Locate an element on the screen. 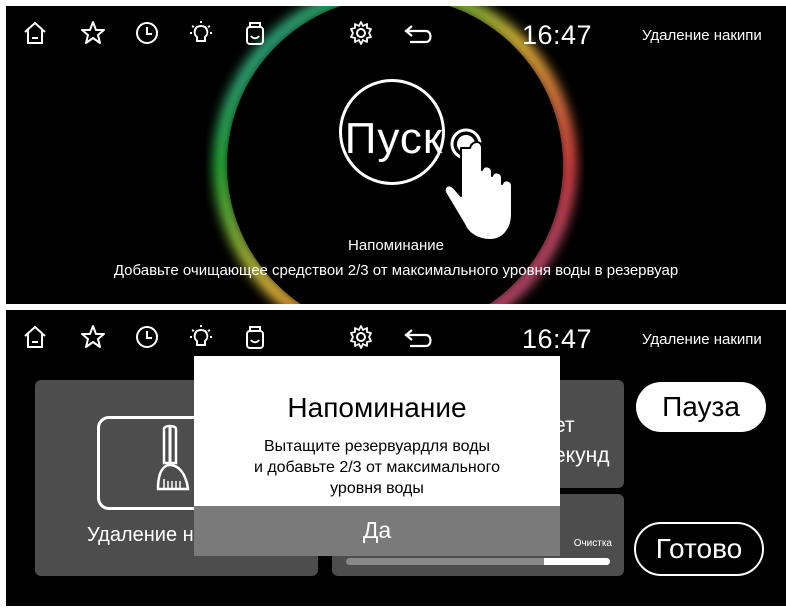 The height and width of the screenshot is (608, 786). confirm-yes-button: Да is located at coordinates (377, 531).